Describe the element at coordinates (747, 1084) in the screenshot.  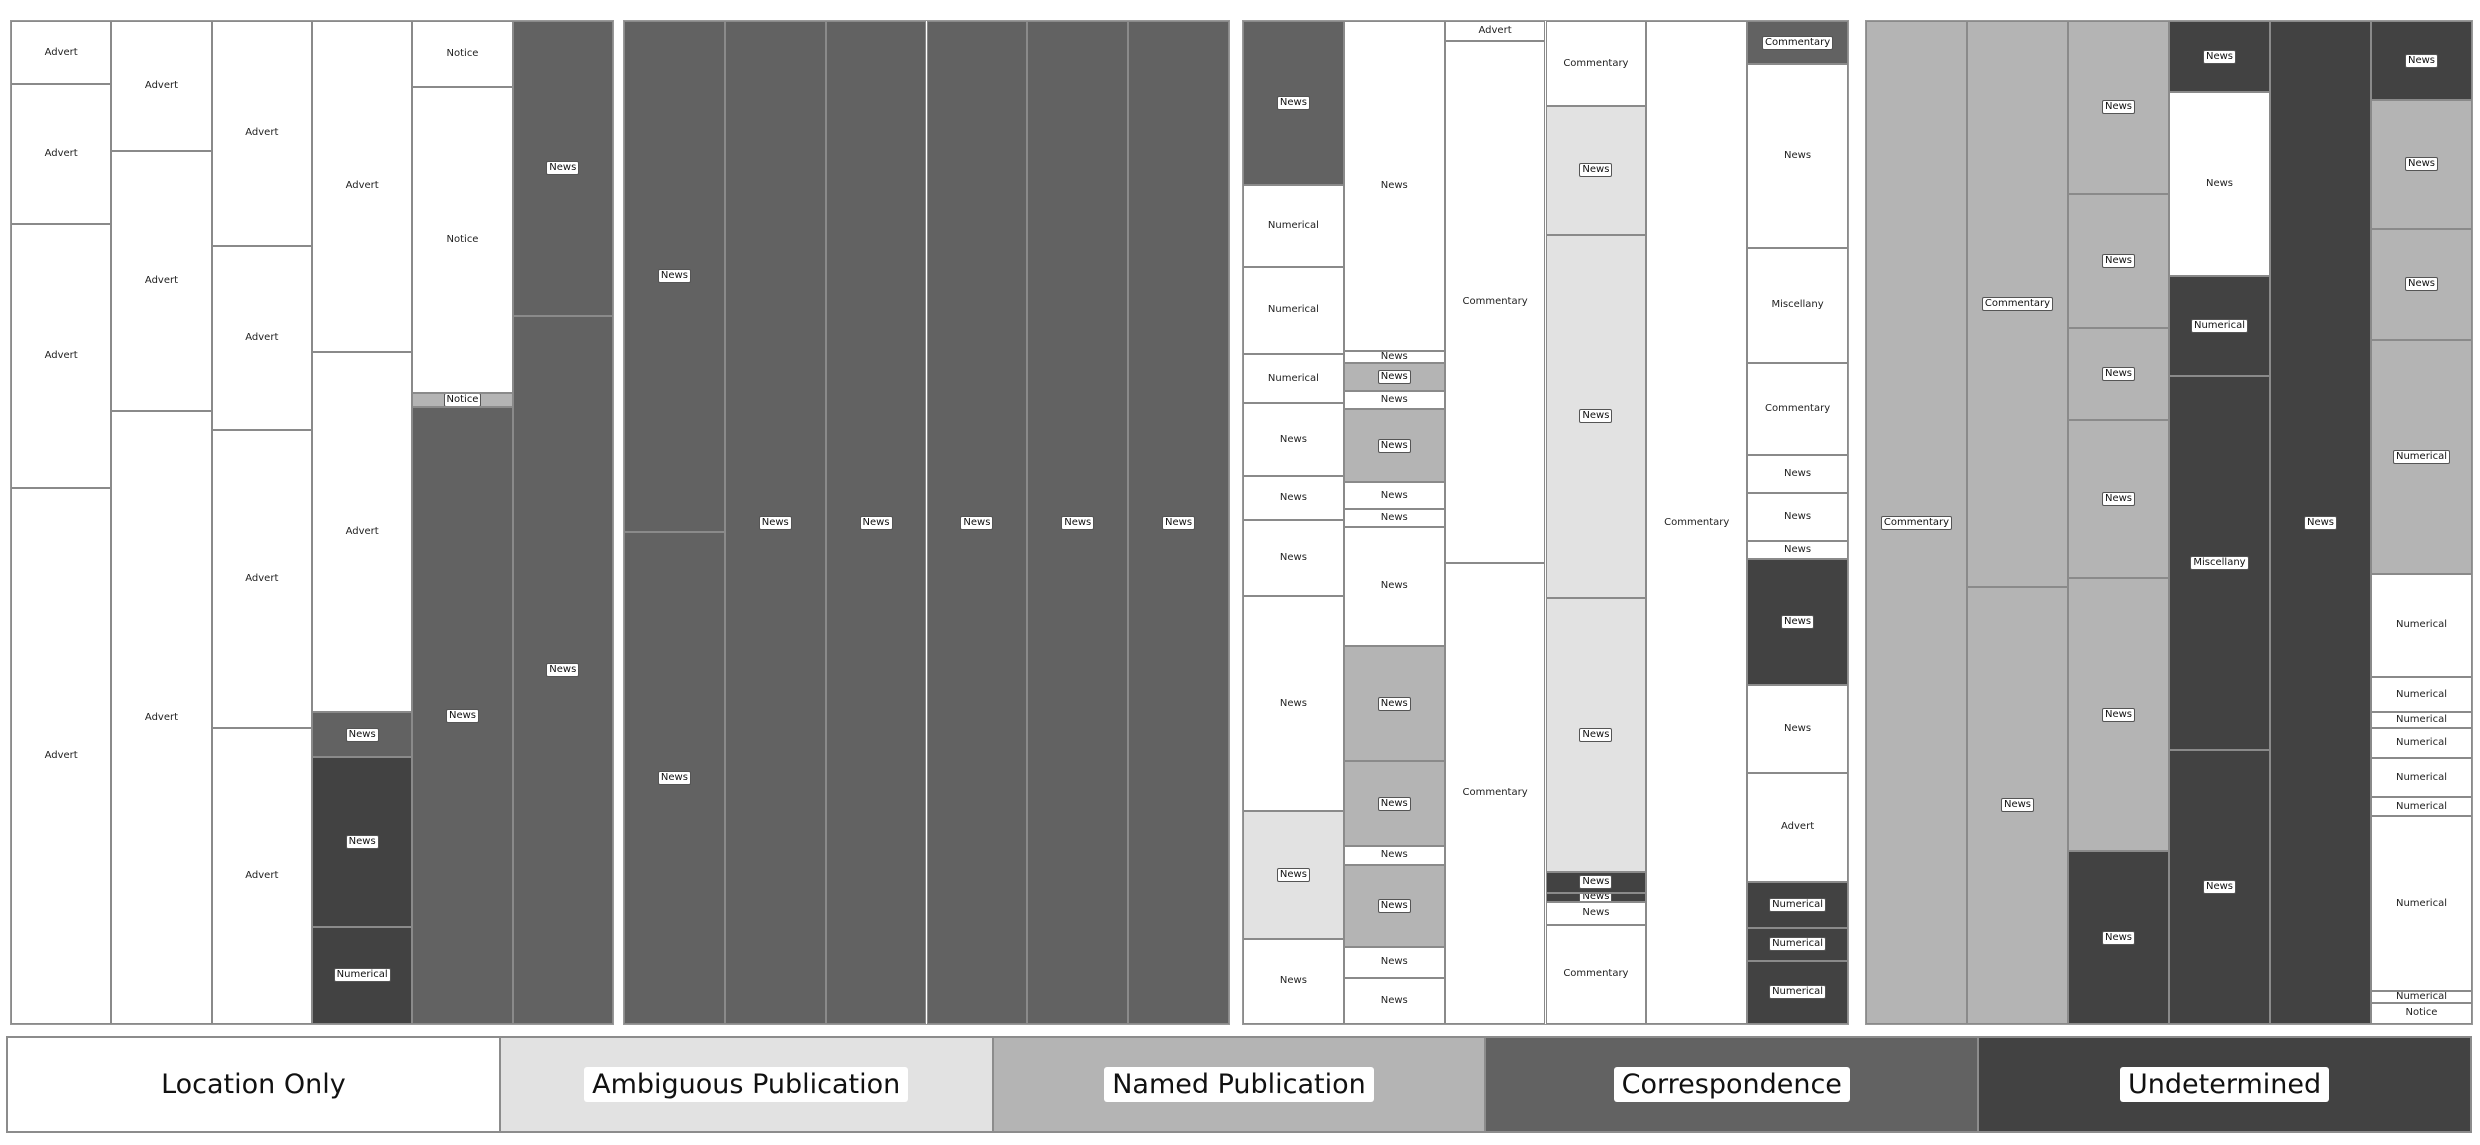
I see `legend-item-ambiguous-publication: Ambiguous Publication` at that location.